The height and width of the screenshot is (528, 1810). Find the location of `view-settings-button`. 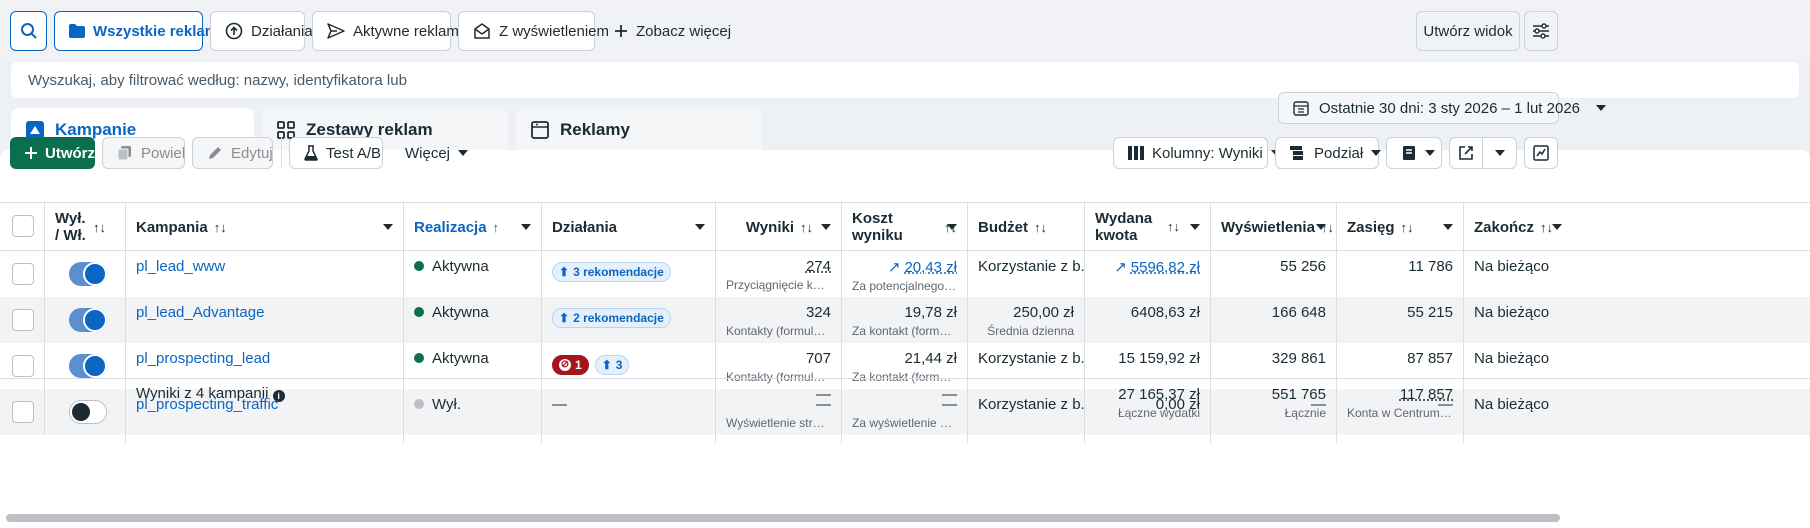

view-settings-button is located at coordinates (1541, 31).